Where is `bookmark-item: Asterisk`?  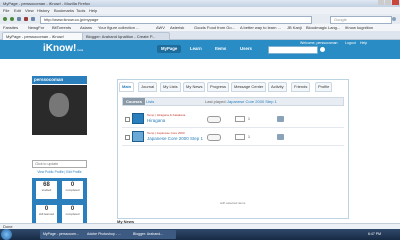 bookmark-item: Asterisk is located at coordinates (177, 27).